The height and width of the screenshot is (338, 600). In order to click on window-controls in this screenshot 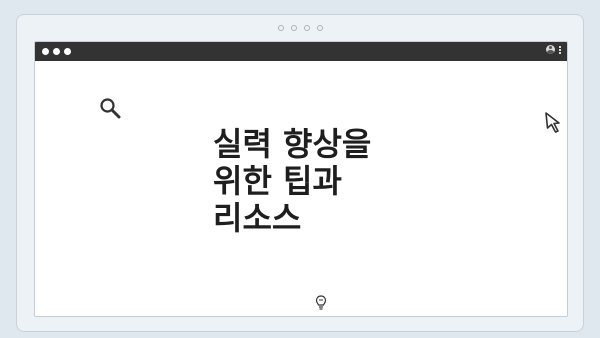, I will do `click(56, 51)`.